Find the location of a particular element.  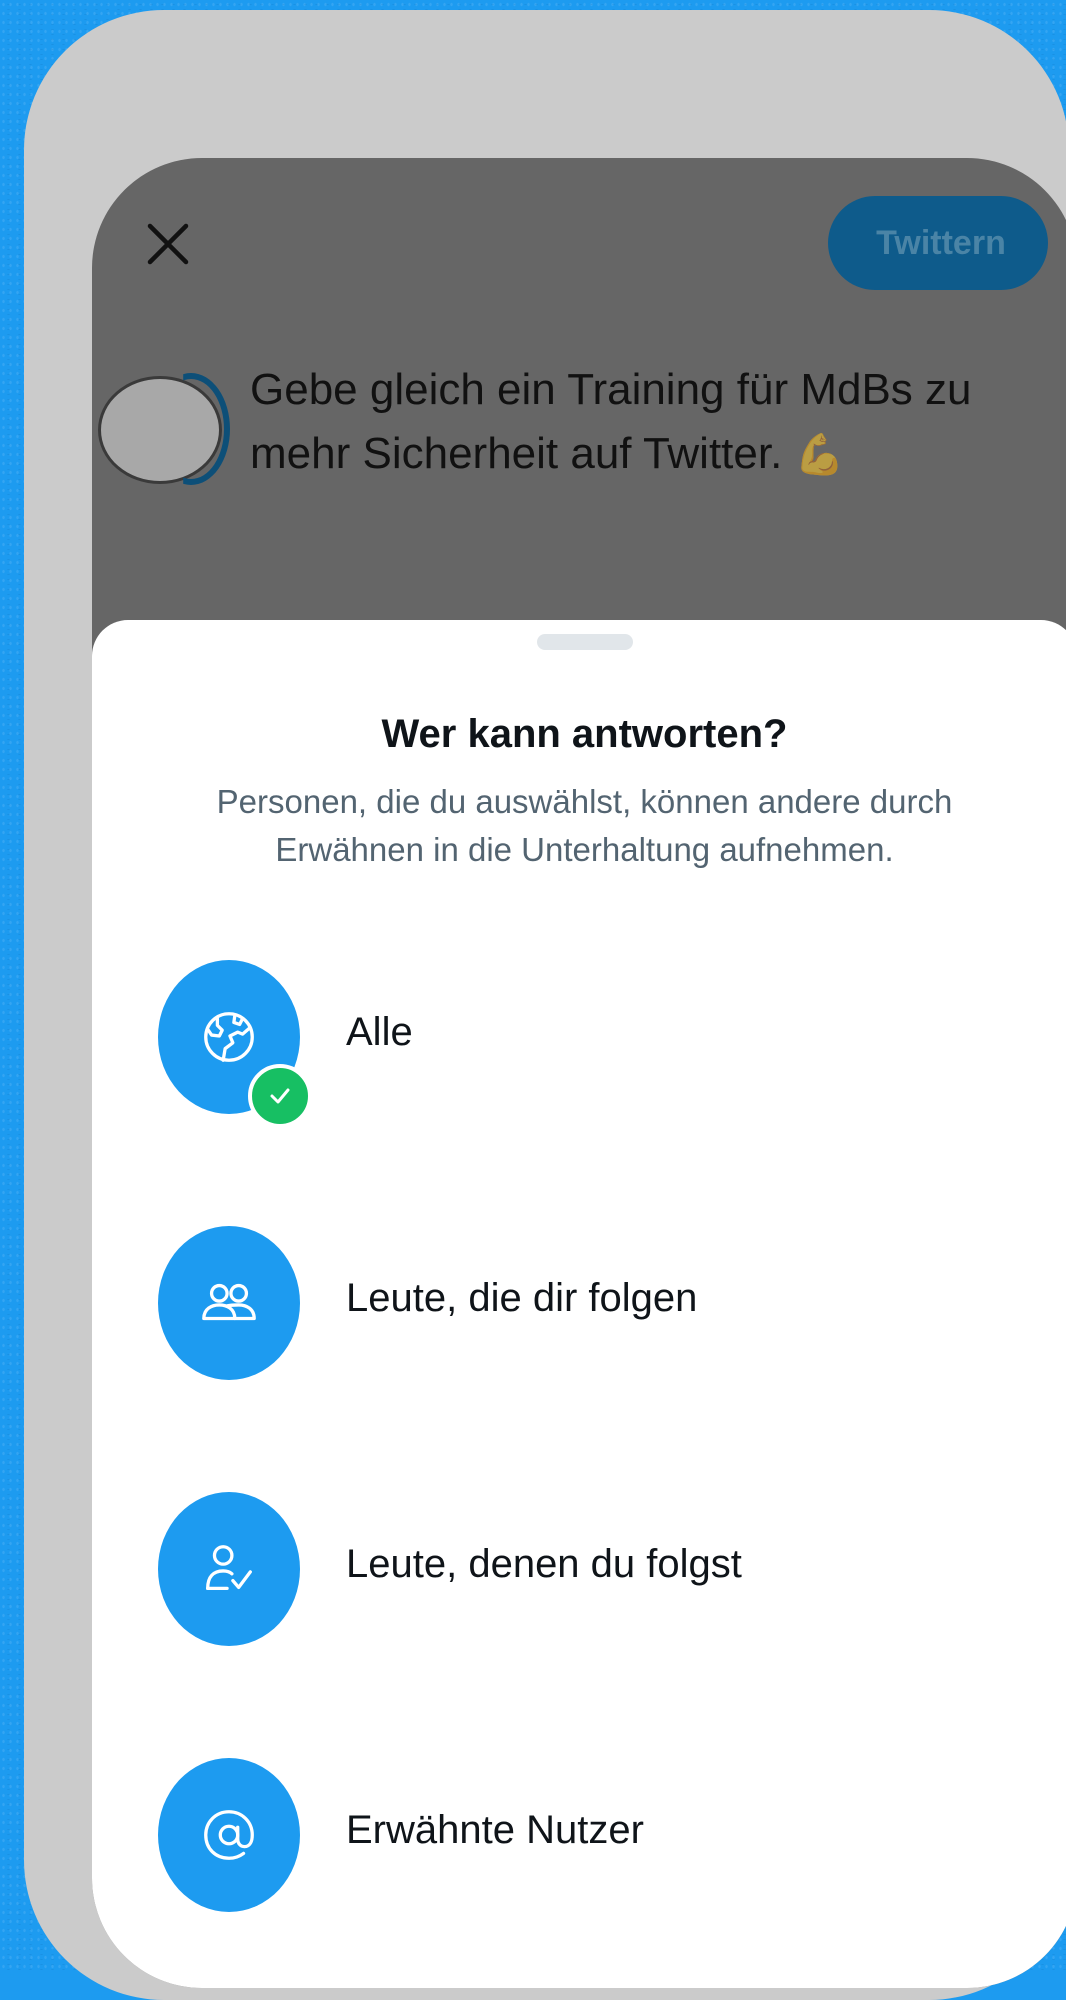

people-icon is located at coordinates (229, 1302).